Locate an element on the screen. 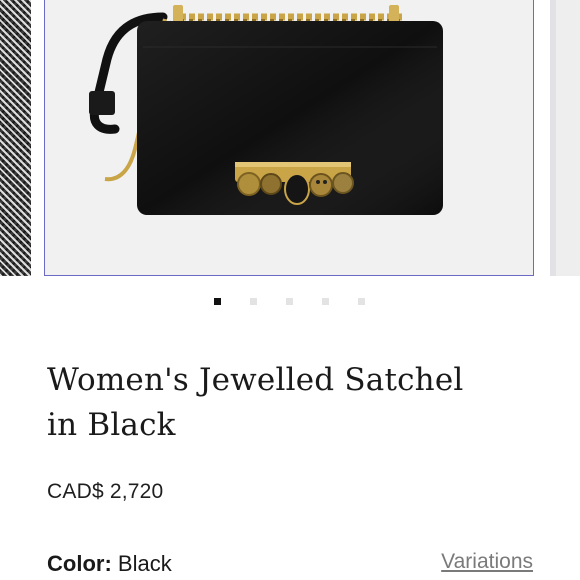 Image resolution: width=580 pixels, height=580 pixels. next-slide-edge is located at coordinates (553, 138).